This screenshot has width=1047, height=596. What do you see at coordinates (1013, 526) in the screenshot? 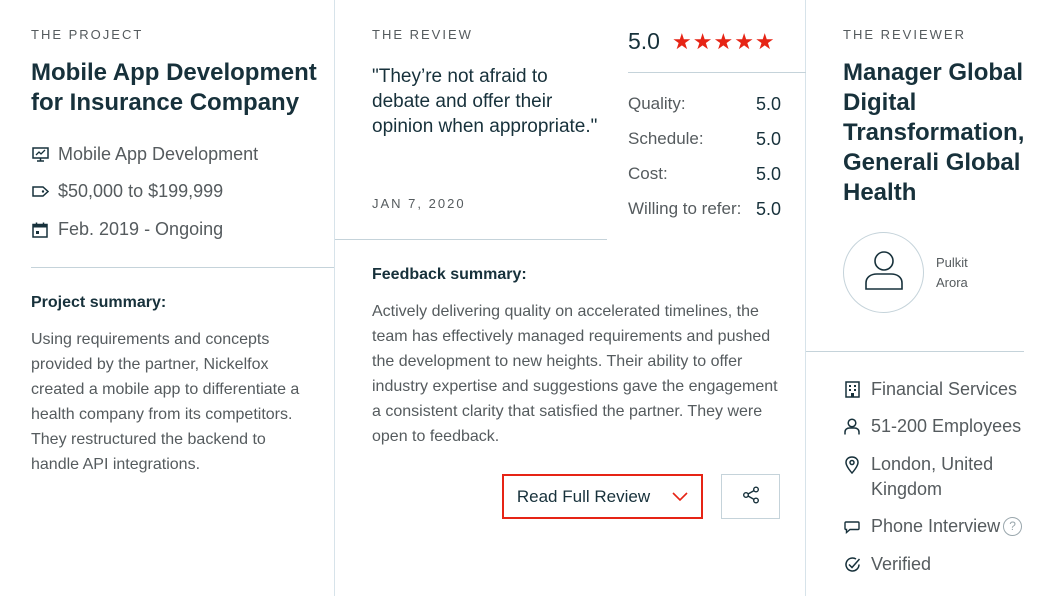
I see `help-icon: ?` at bounding box center [1013, 526].